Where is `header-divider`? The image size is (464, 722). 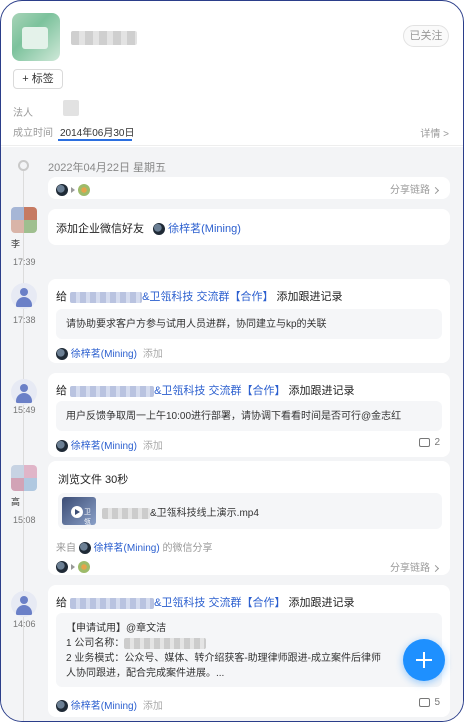 header-divider is located at coordinates (232, 145).